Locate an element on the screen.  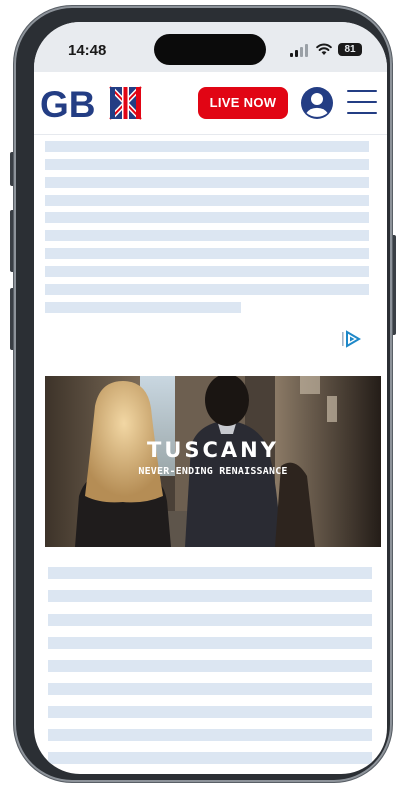
status-time: 14:48 is located at coordinates (87, 50).